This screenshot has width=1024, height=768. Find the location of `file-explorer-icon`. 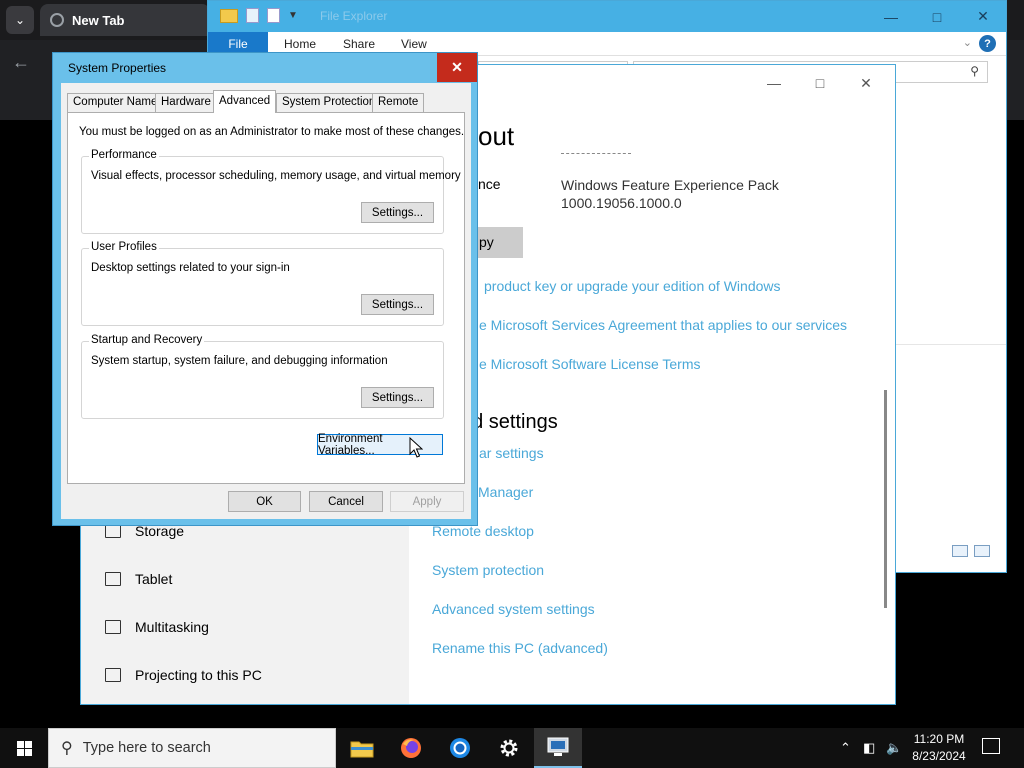

file-explorer-icon is located at coordinates (362, 749).